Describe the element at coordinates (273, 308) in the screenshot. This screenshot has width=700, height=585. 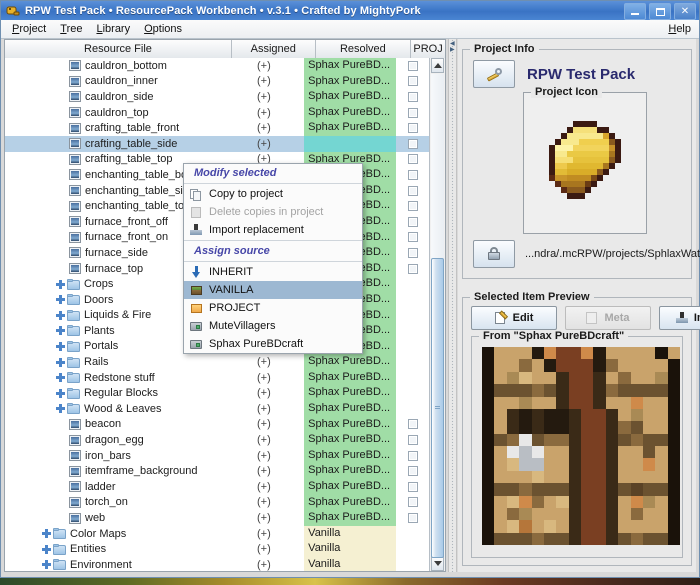
I see `context-item-project: PROJECT` at that location.